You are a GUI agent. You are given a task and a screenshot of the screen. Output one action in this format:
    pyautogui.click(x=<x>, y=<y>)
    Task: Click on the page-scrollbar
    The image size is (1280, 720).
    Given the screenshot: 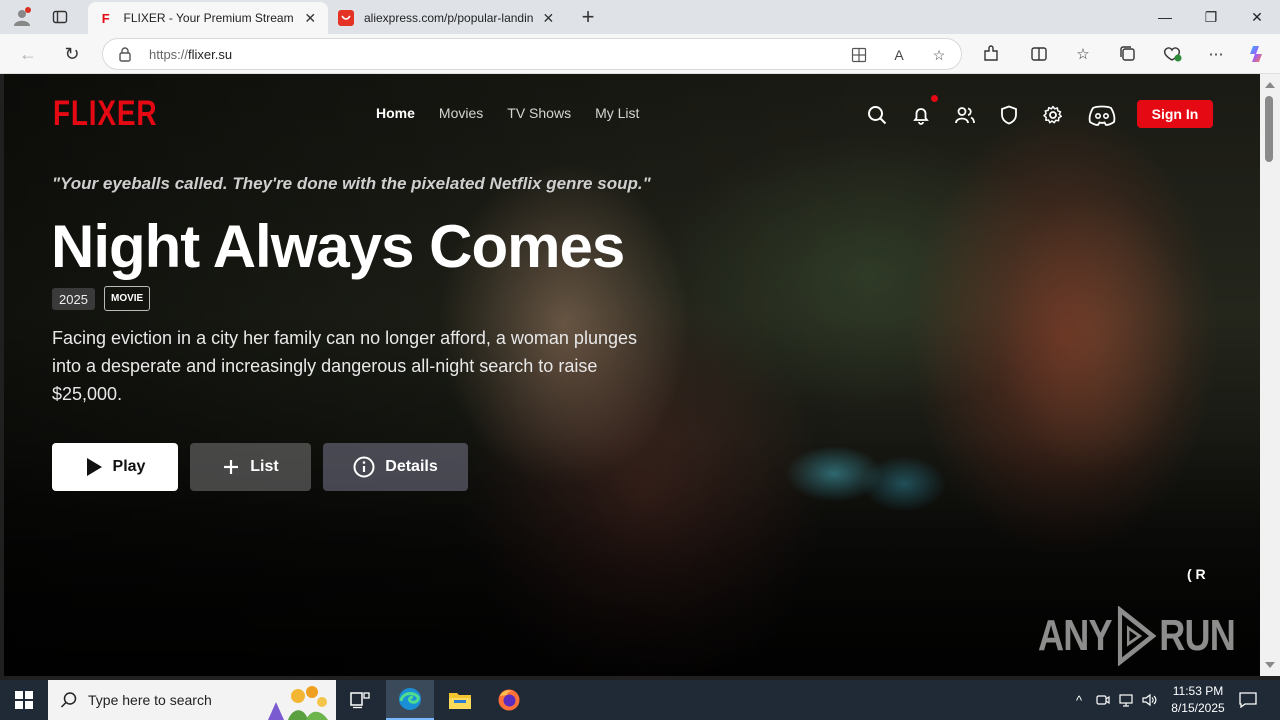 What is the action you would take?
    pyautogui.click(x=1270, y=375)
    